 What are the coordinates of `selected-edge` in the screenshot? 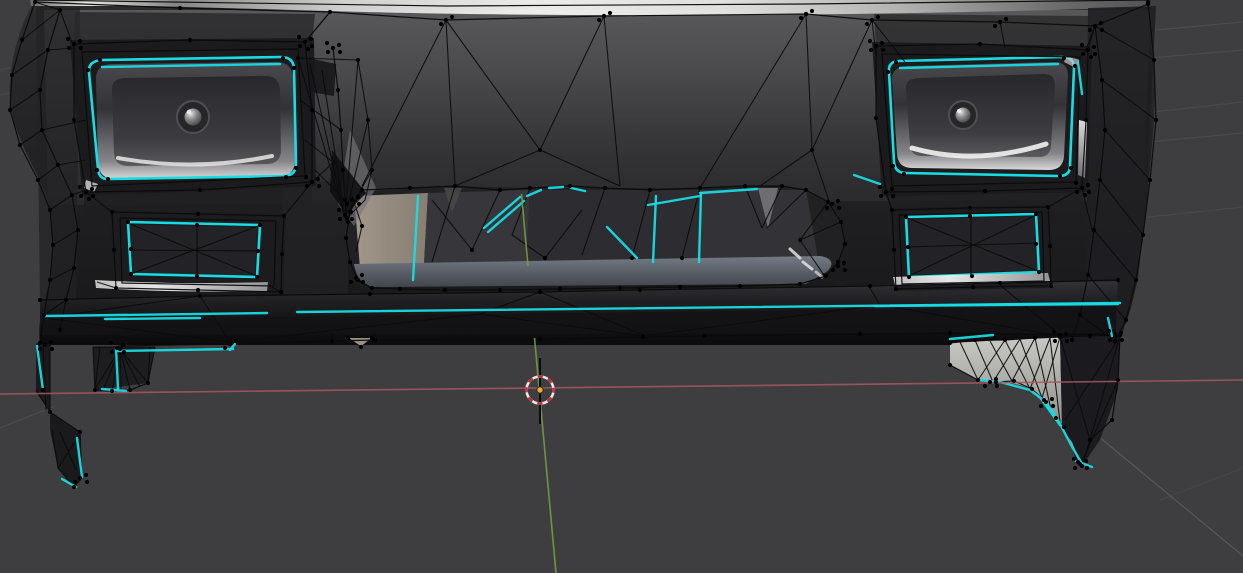 It's located at (152, 318).